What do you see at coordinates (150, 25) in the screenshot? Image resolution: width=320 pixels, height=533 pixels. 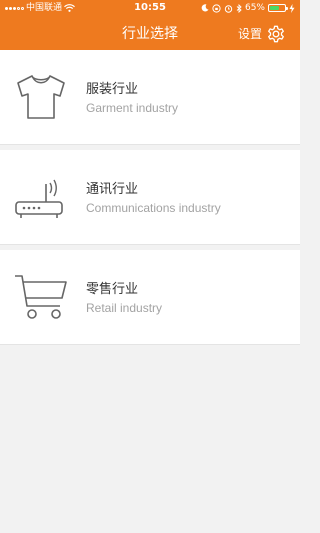 I see `app-header: 中国联通 10:55 65% 行业选择 设置` at bounding box center [150, 25].